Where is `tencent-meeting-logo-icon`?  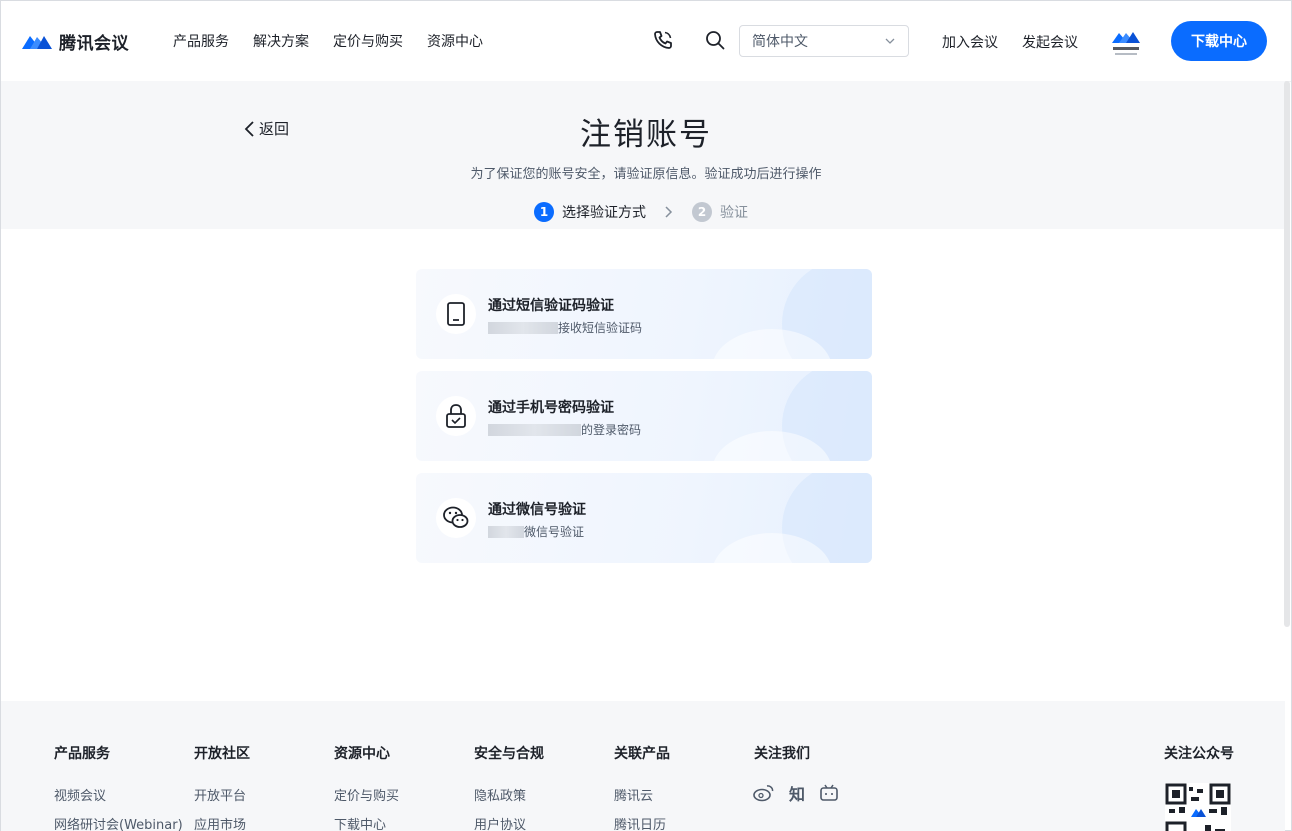
tencent-meeting-logo-icon is located at coordinates (37, 42).